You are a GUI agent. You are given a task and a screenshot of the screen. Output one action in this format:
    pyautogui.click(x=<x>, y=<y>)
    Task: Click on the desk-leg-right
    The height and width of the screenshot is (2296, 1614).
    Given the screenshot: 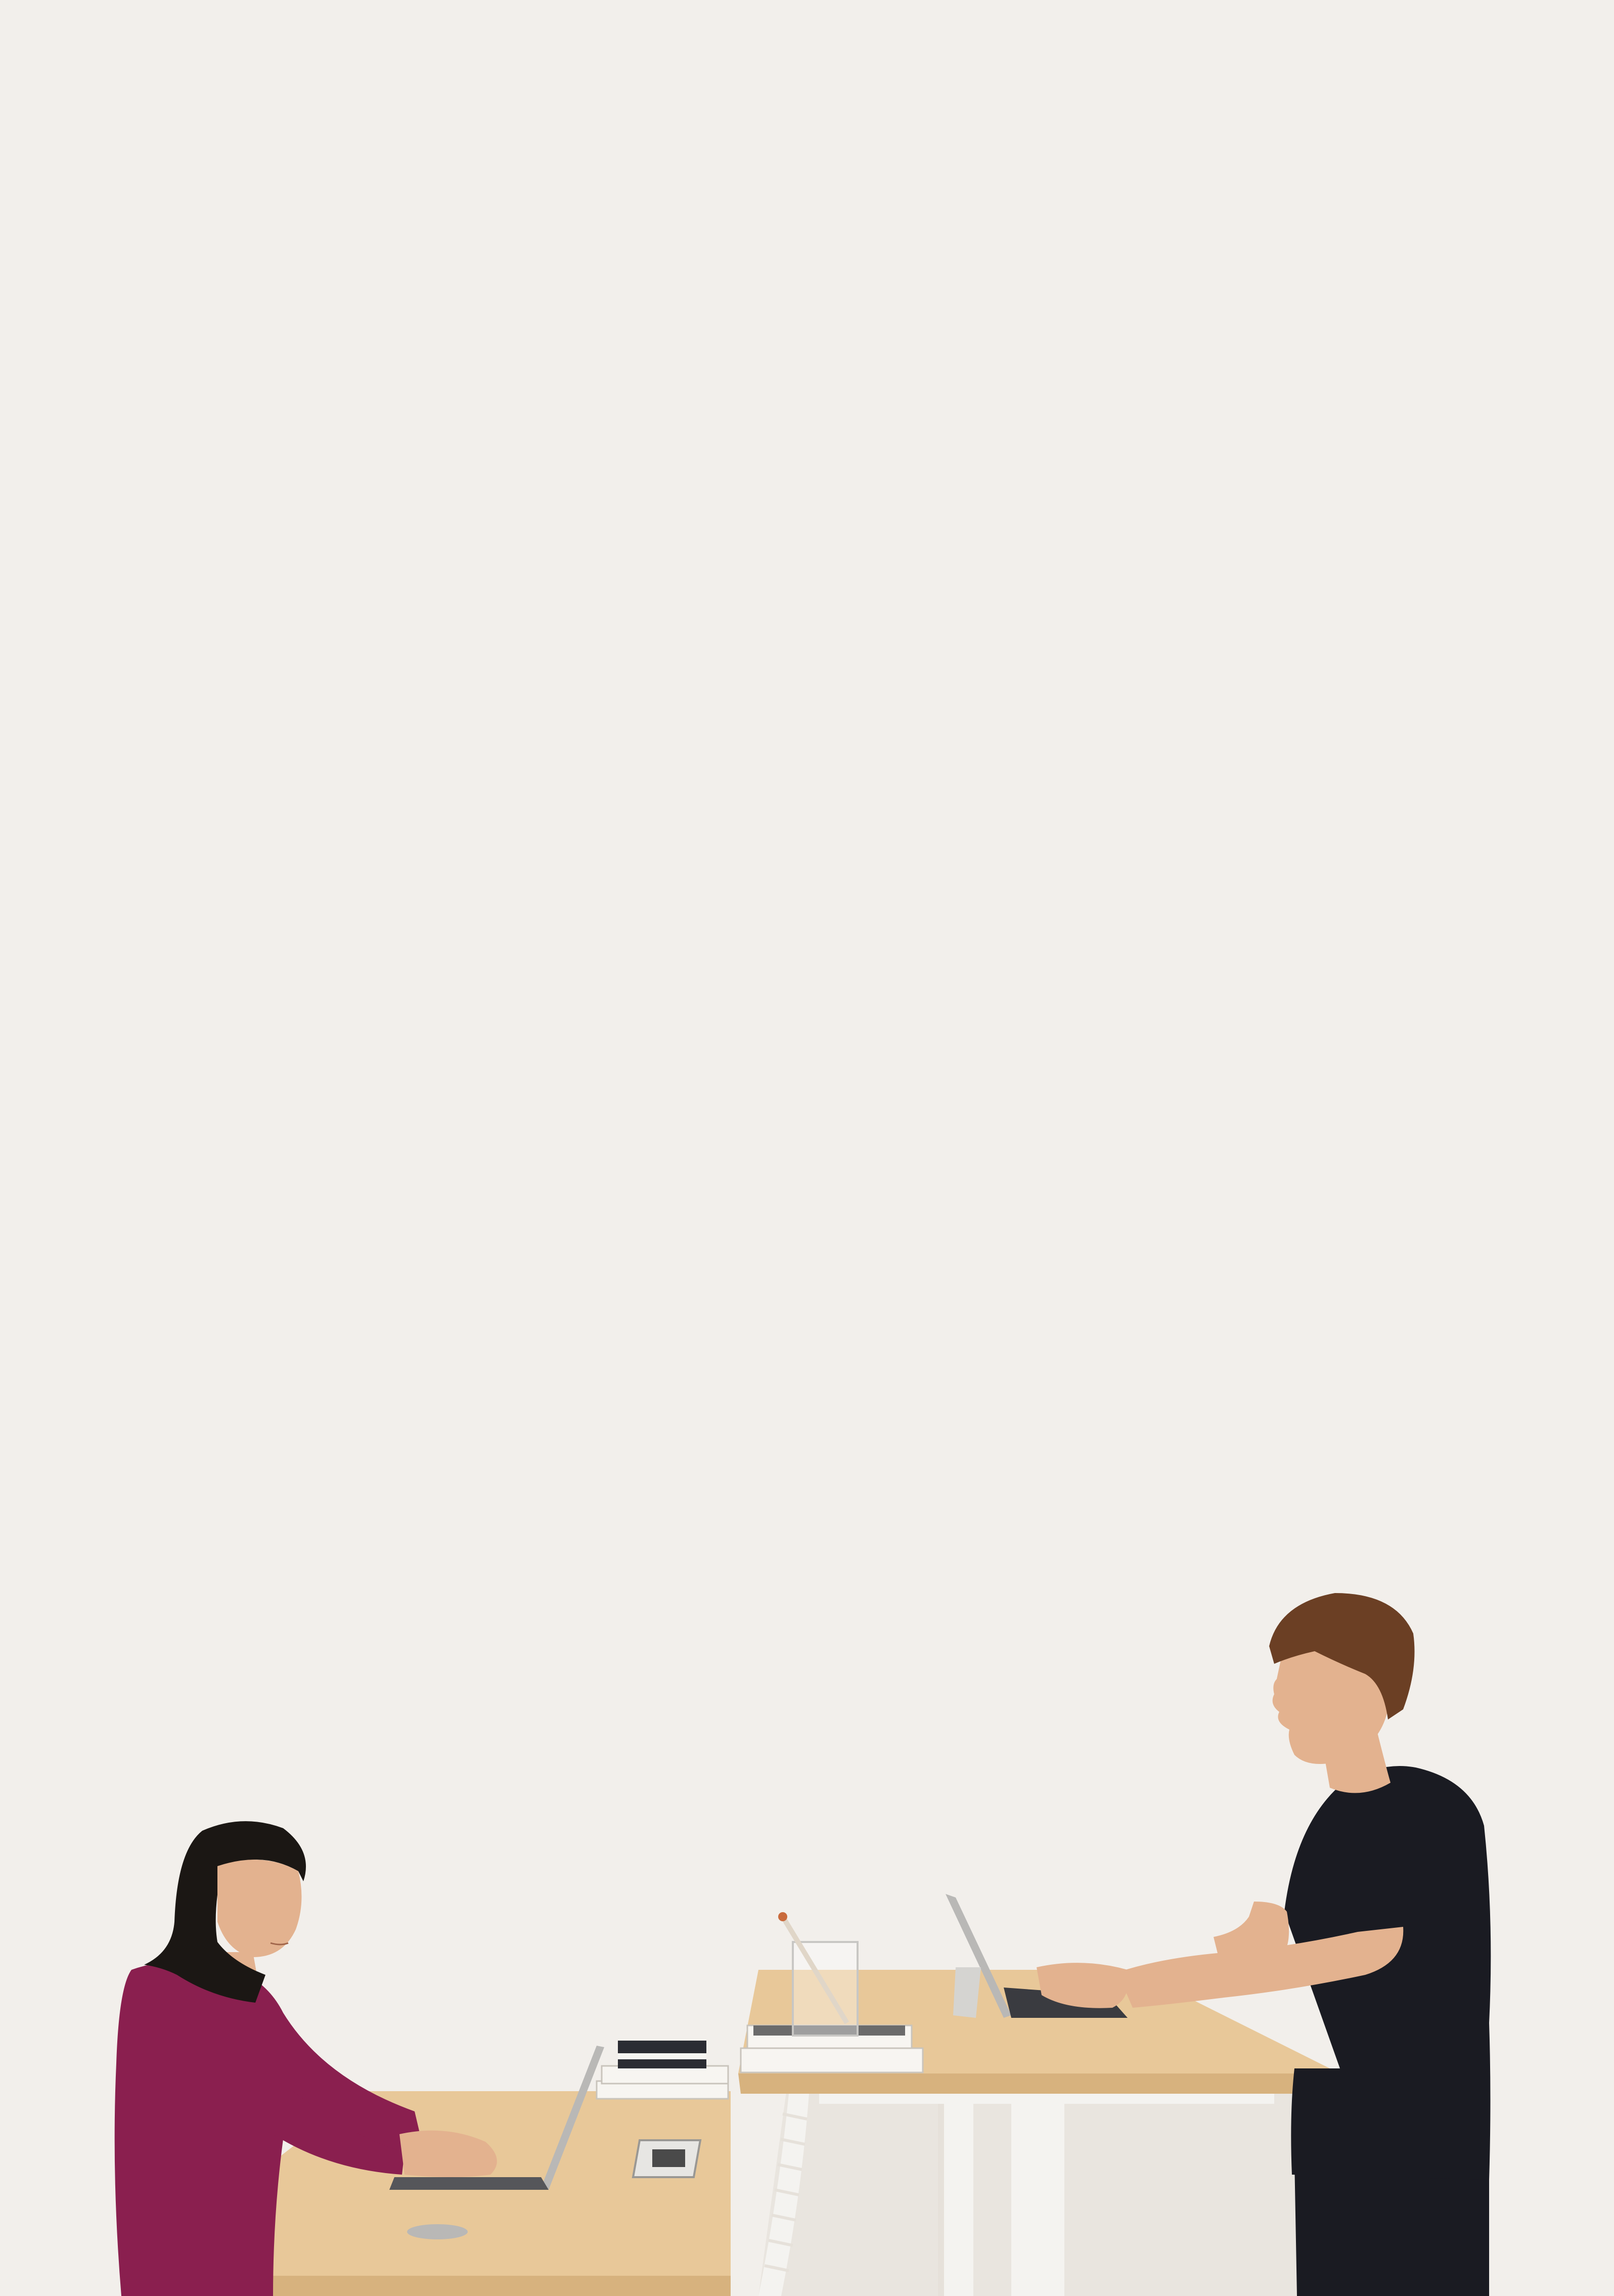 What is the action you would take?
    pyautogui.click(x=1037, y=2196)
    